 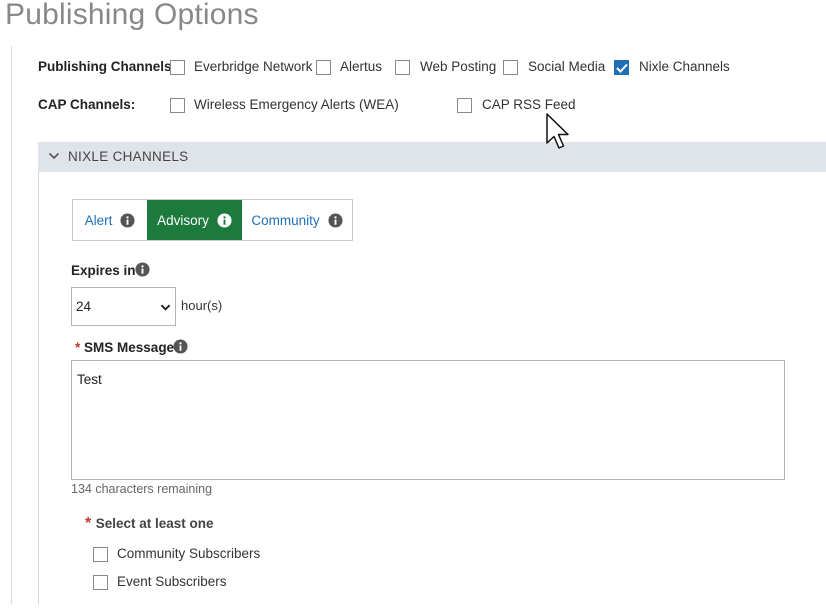 What do you see at coordinates (142, 489) in the screenshot?
I see `characters-remaining: 134 characters remaining` at bounding box center [142, 489].